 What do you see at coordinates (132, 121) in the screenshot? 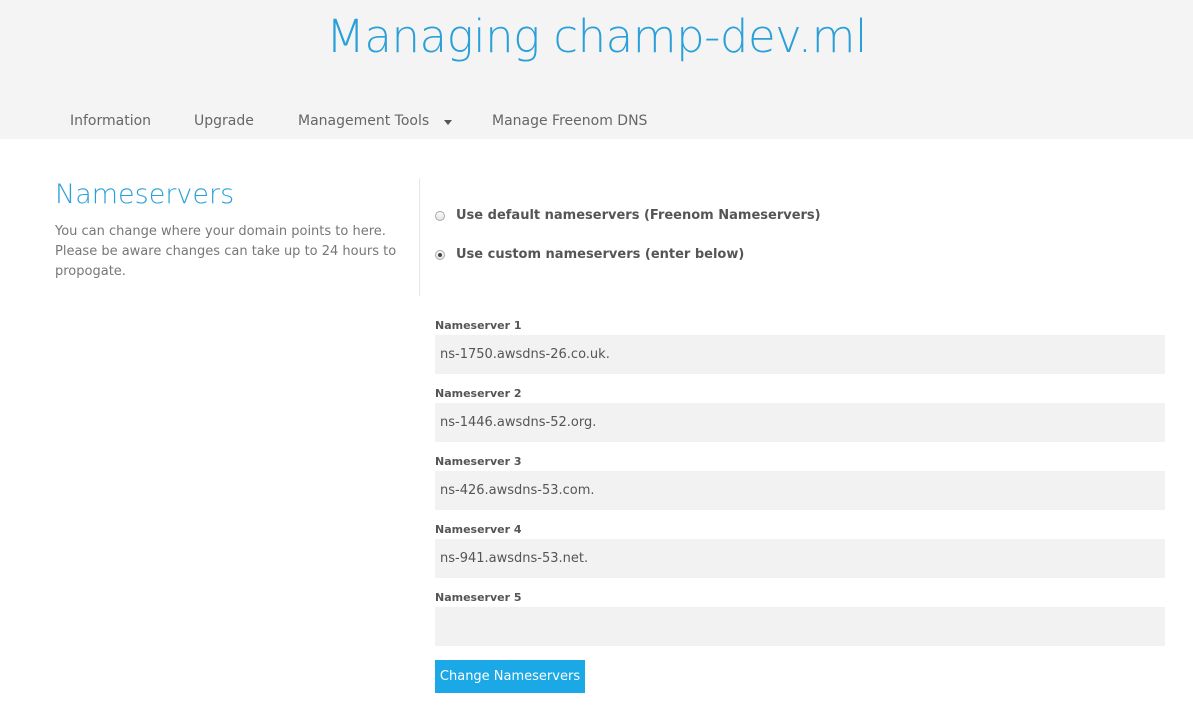
I see `nav-information: Information` at bounding box center [132, 121].